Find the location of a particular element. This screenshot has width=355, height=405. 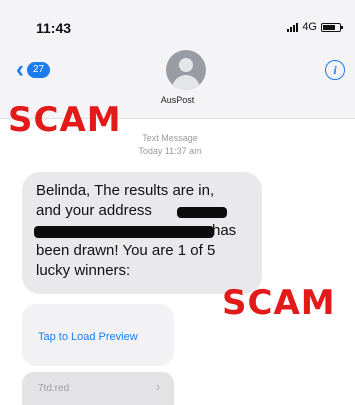

message-line: been drawn! You are 1 of 5 is located at coordinates (126, 250).